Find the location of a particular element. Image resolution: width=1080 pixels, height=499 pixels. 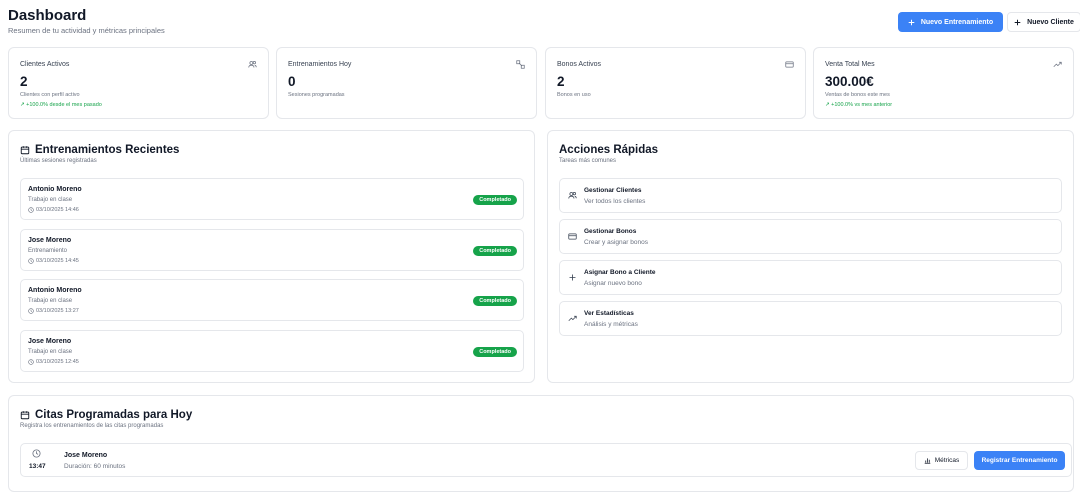

dumbbell-icon is located at coordinates (520, 64).